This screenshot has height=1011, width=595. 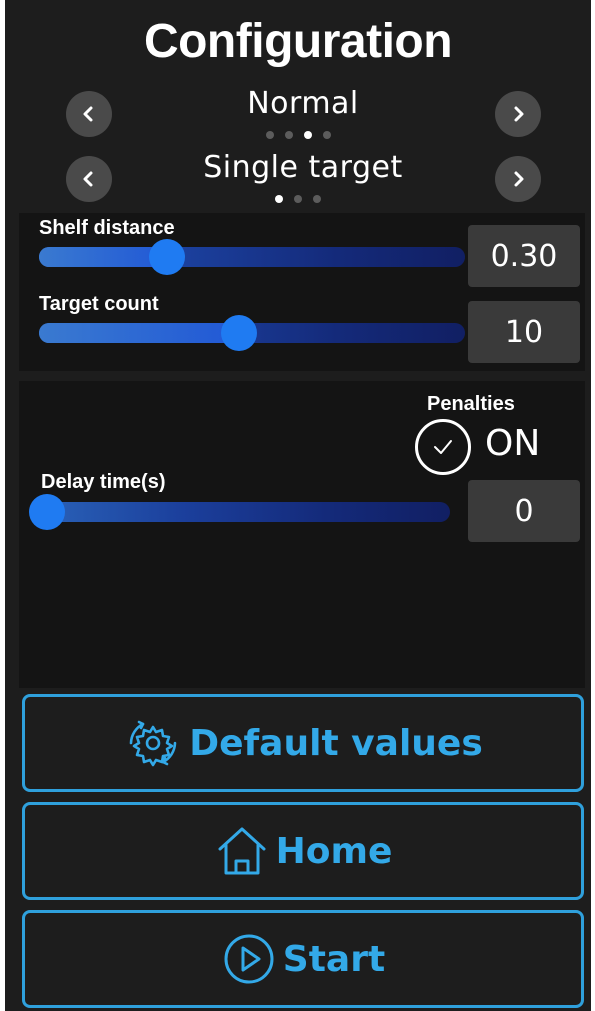 I want to click on penalties-state: ON, so click(x=513, y=443).